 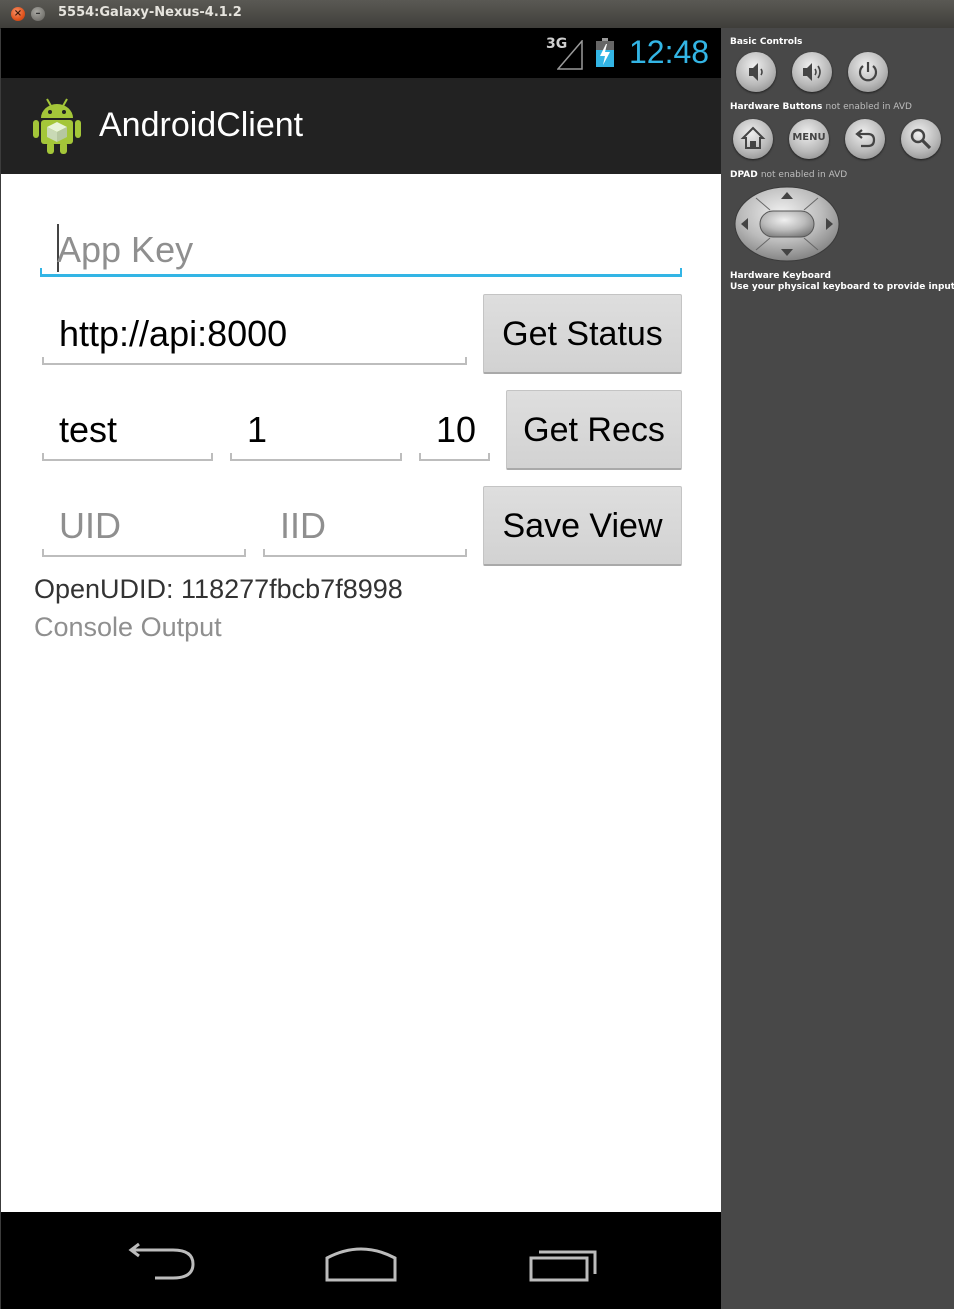 I want to click on rec-start-value: 1, so click(x=257, y=429).